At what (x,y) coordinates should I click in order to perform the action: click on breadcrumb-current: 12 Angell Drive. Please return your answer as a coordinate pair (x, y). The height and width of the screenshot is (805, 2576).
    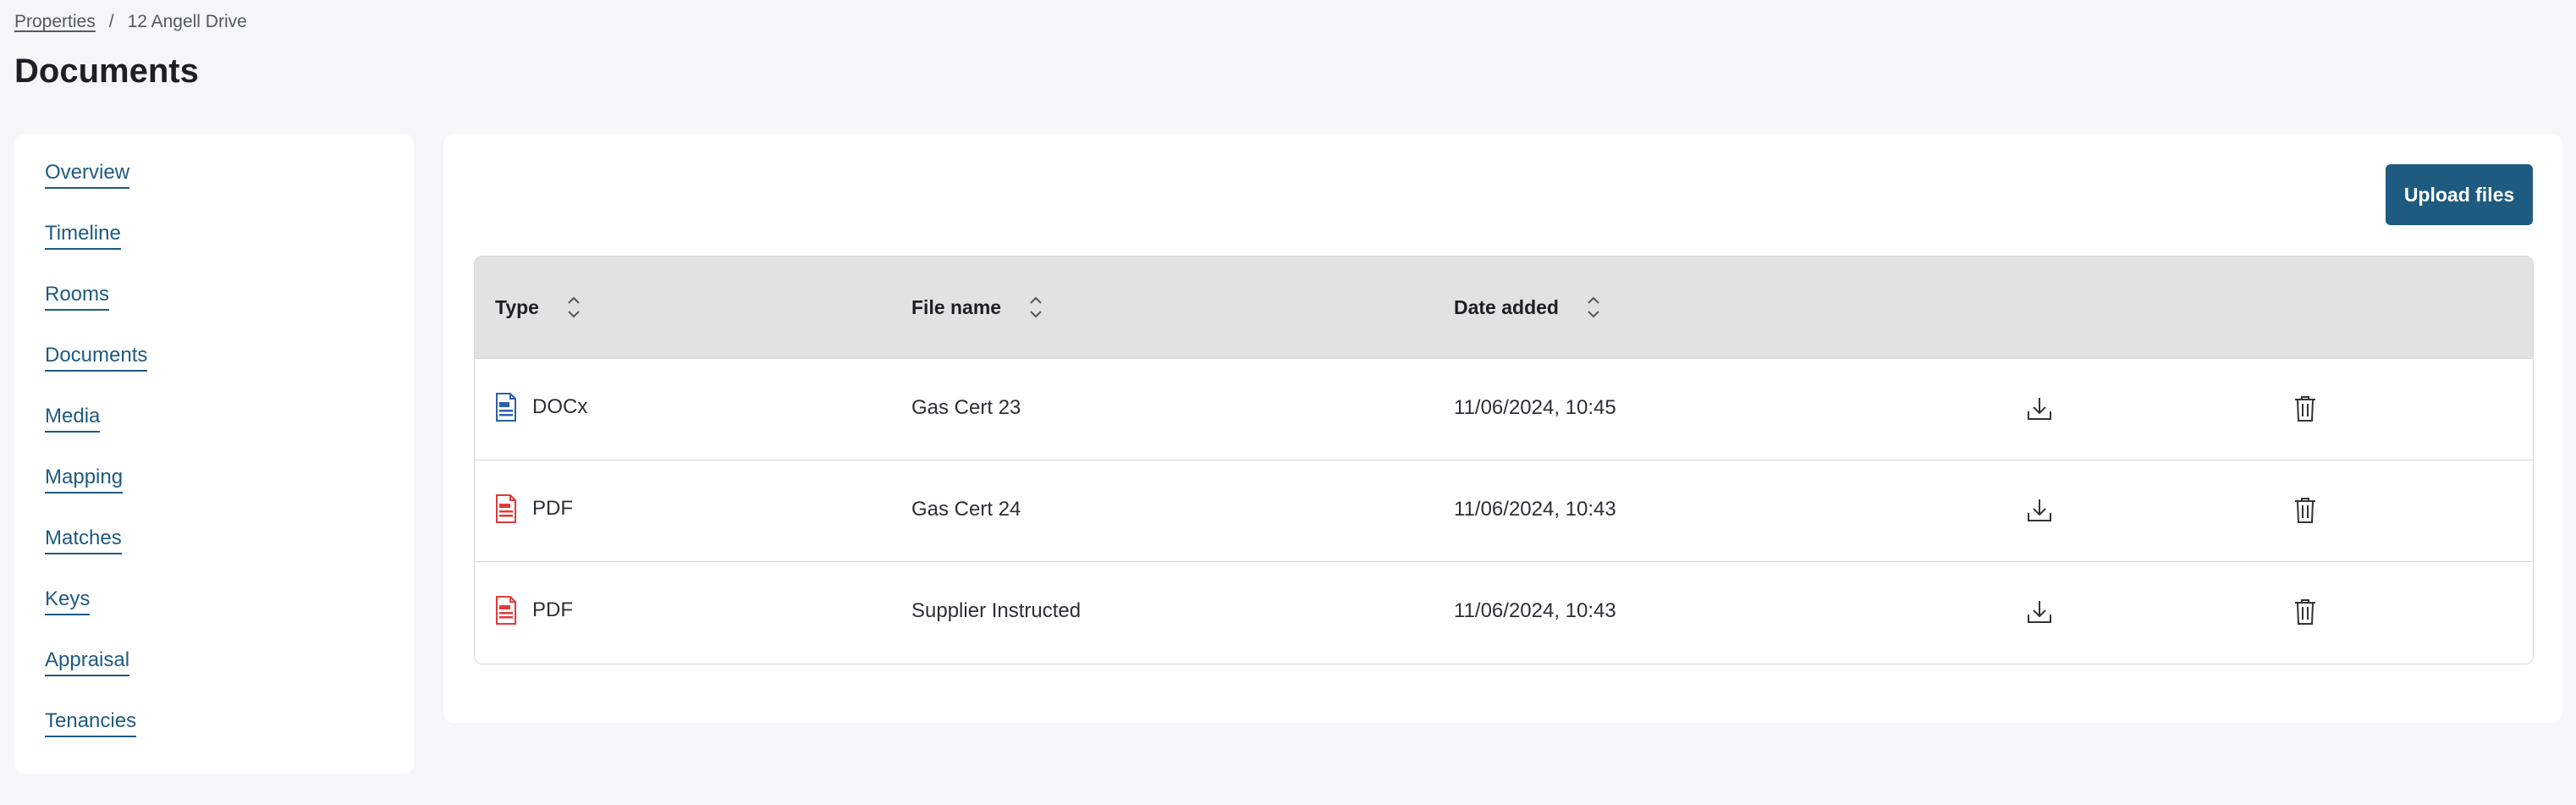
    Looking at the image, I should click on (187, 21).